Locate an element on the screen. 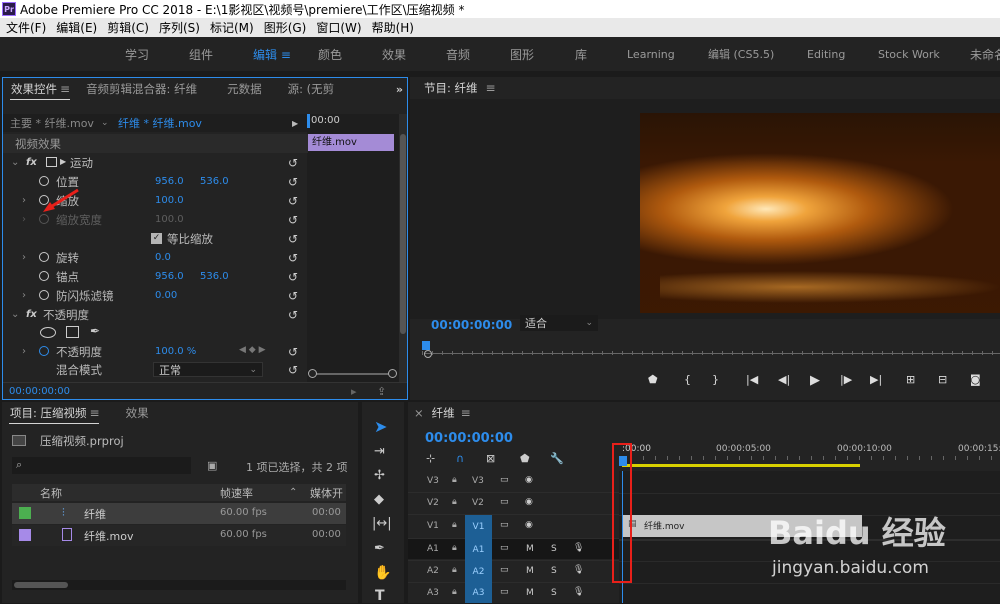  program-timecode: 00:00:00:00 is located at coordinates (471, 325).